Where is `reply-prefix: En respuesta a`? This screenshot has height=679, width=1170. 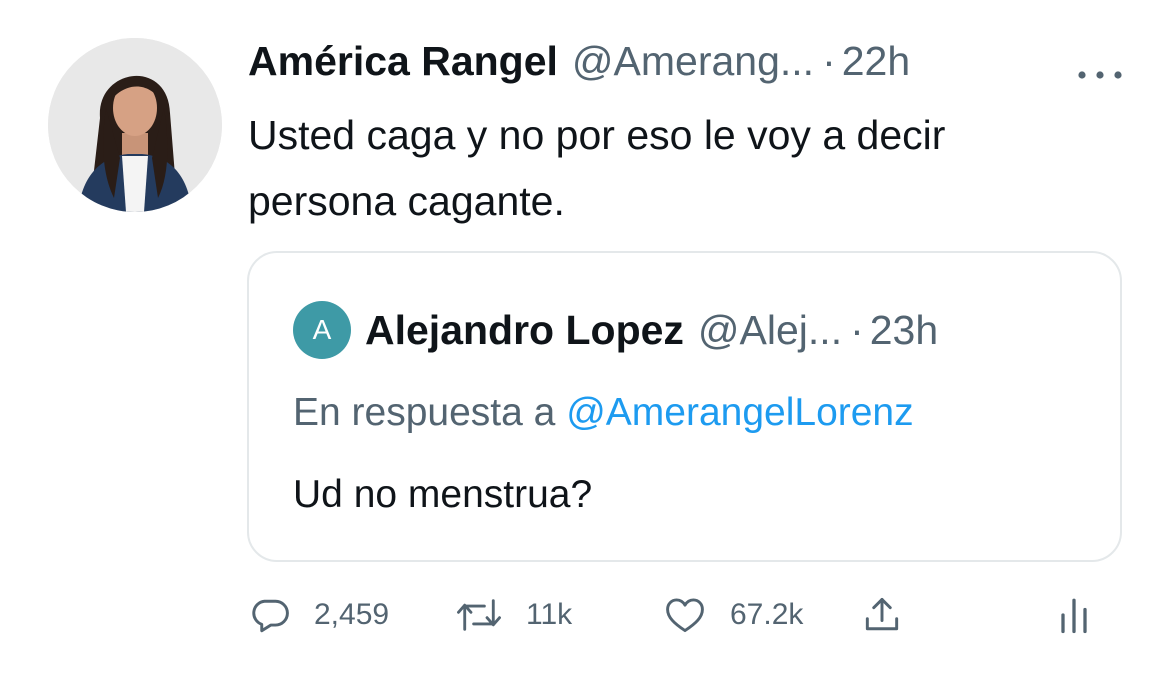 reply-prefix: En respuesta a is located at coordinates (424, 412).